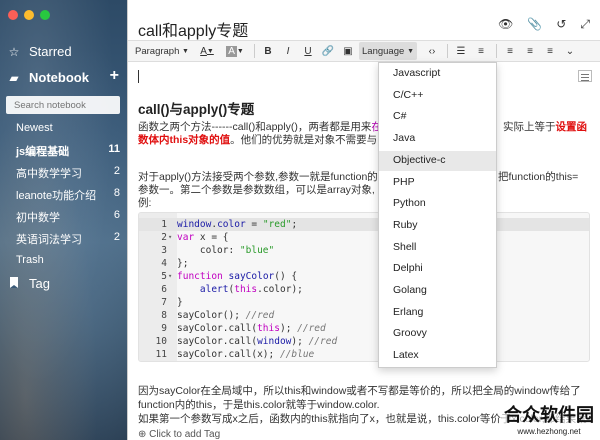 This screenshot has width=600, height=440. I want to click on text-span: 把function的this=, so click(538, 177).